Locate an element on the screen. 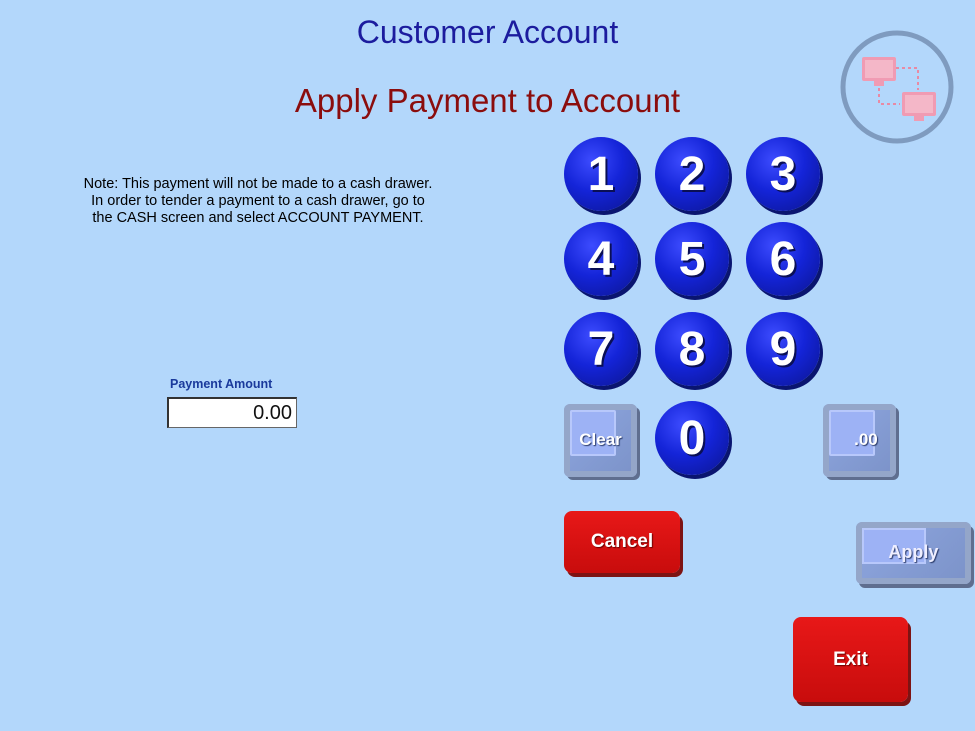 This screenshot has height=731, width=975. key-2: 2 is located at coordinates (692, 174).